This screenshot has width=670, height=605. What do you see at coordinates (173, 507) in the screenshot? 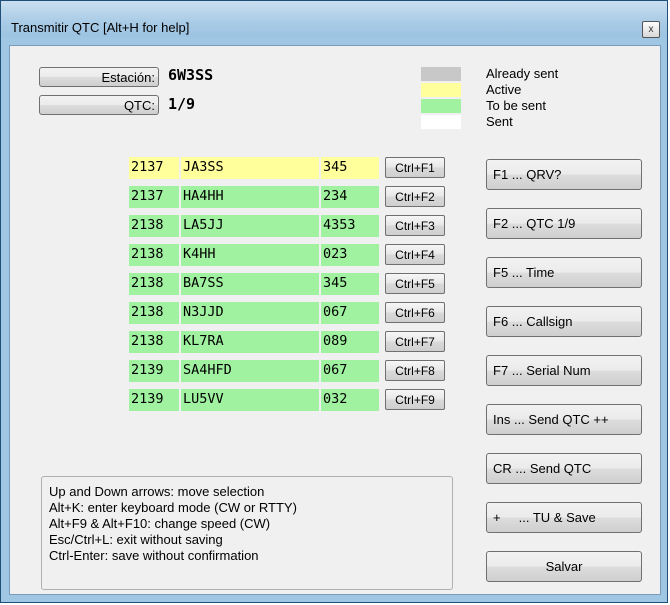
I see `help-text-line: Alt+K: enter keyboard mode (CW or RTTY)` at bounding box center [173, 507].